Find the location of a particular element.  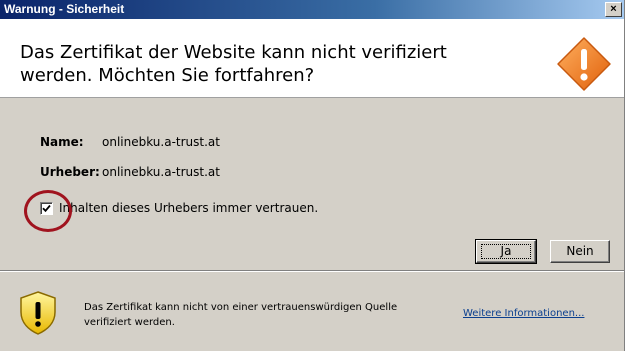

footer-separator is located at coordinates (312, 271).